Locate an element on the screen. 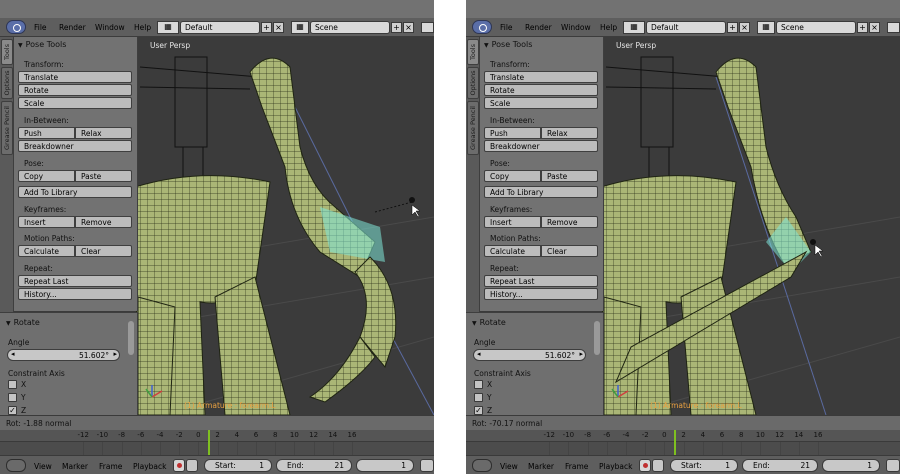 The height and width of the screenshot is (474, 900). scale-button: Scale is located at coordinates (75, 103).